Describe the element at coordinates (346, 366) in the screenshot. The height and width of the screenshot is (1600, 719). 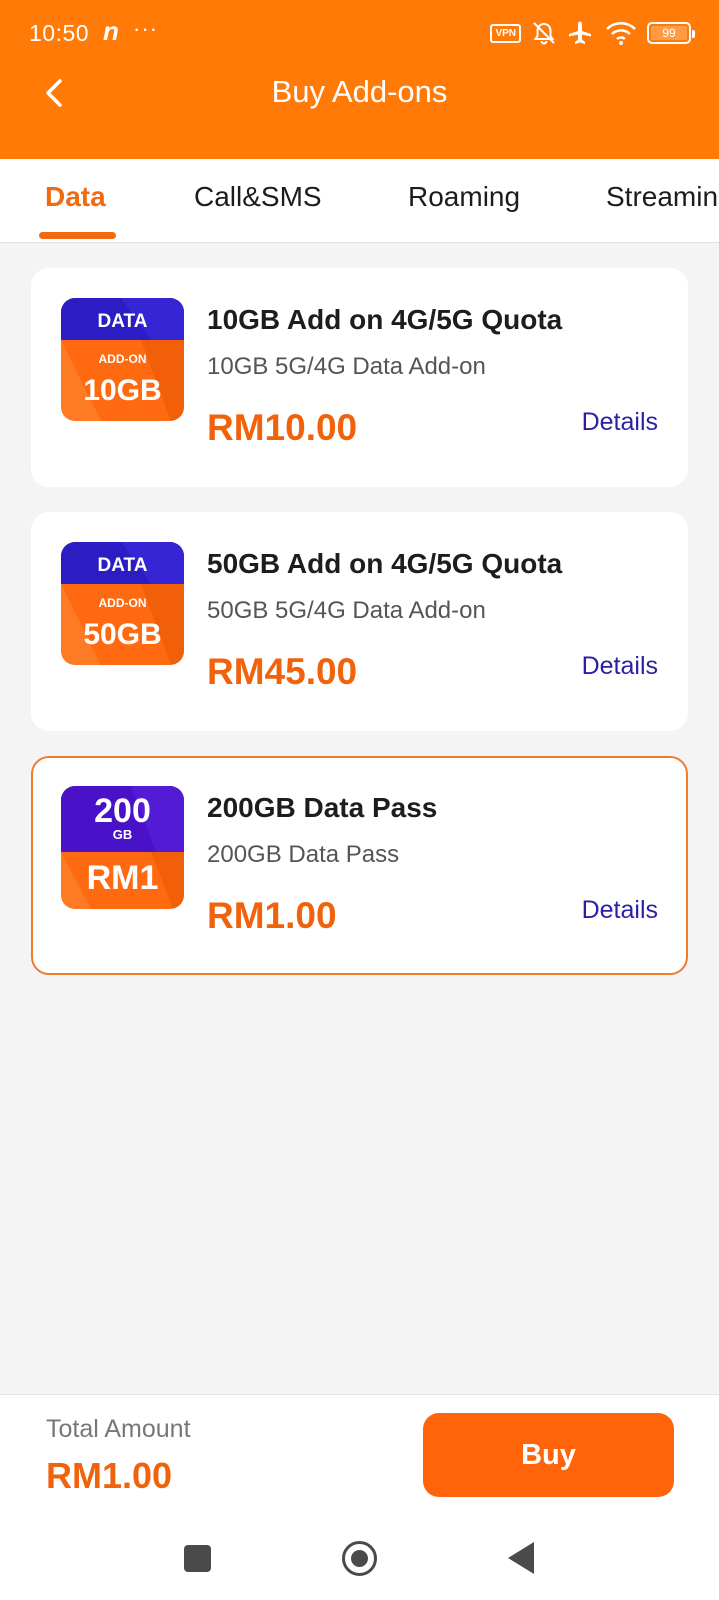
I see `addon-subtitle: 10GB 5G/4G Data Add-on` at that location.